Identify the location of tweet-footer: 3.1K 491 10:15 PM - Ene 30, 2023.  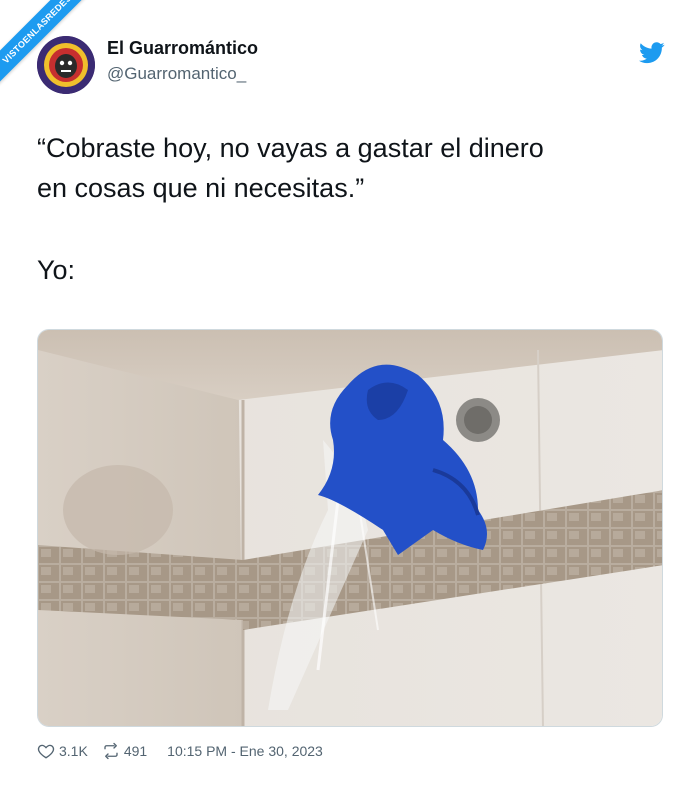
(180, 751).